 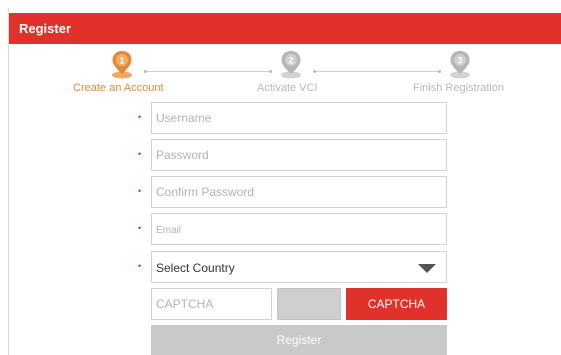 I want to click on captcha-button: CAPTCHA, so click(x=396, y=304).